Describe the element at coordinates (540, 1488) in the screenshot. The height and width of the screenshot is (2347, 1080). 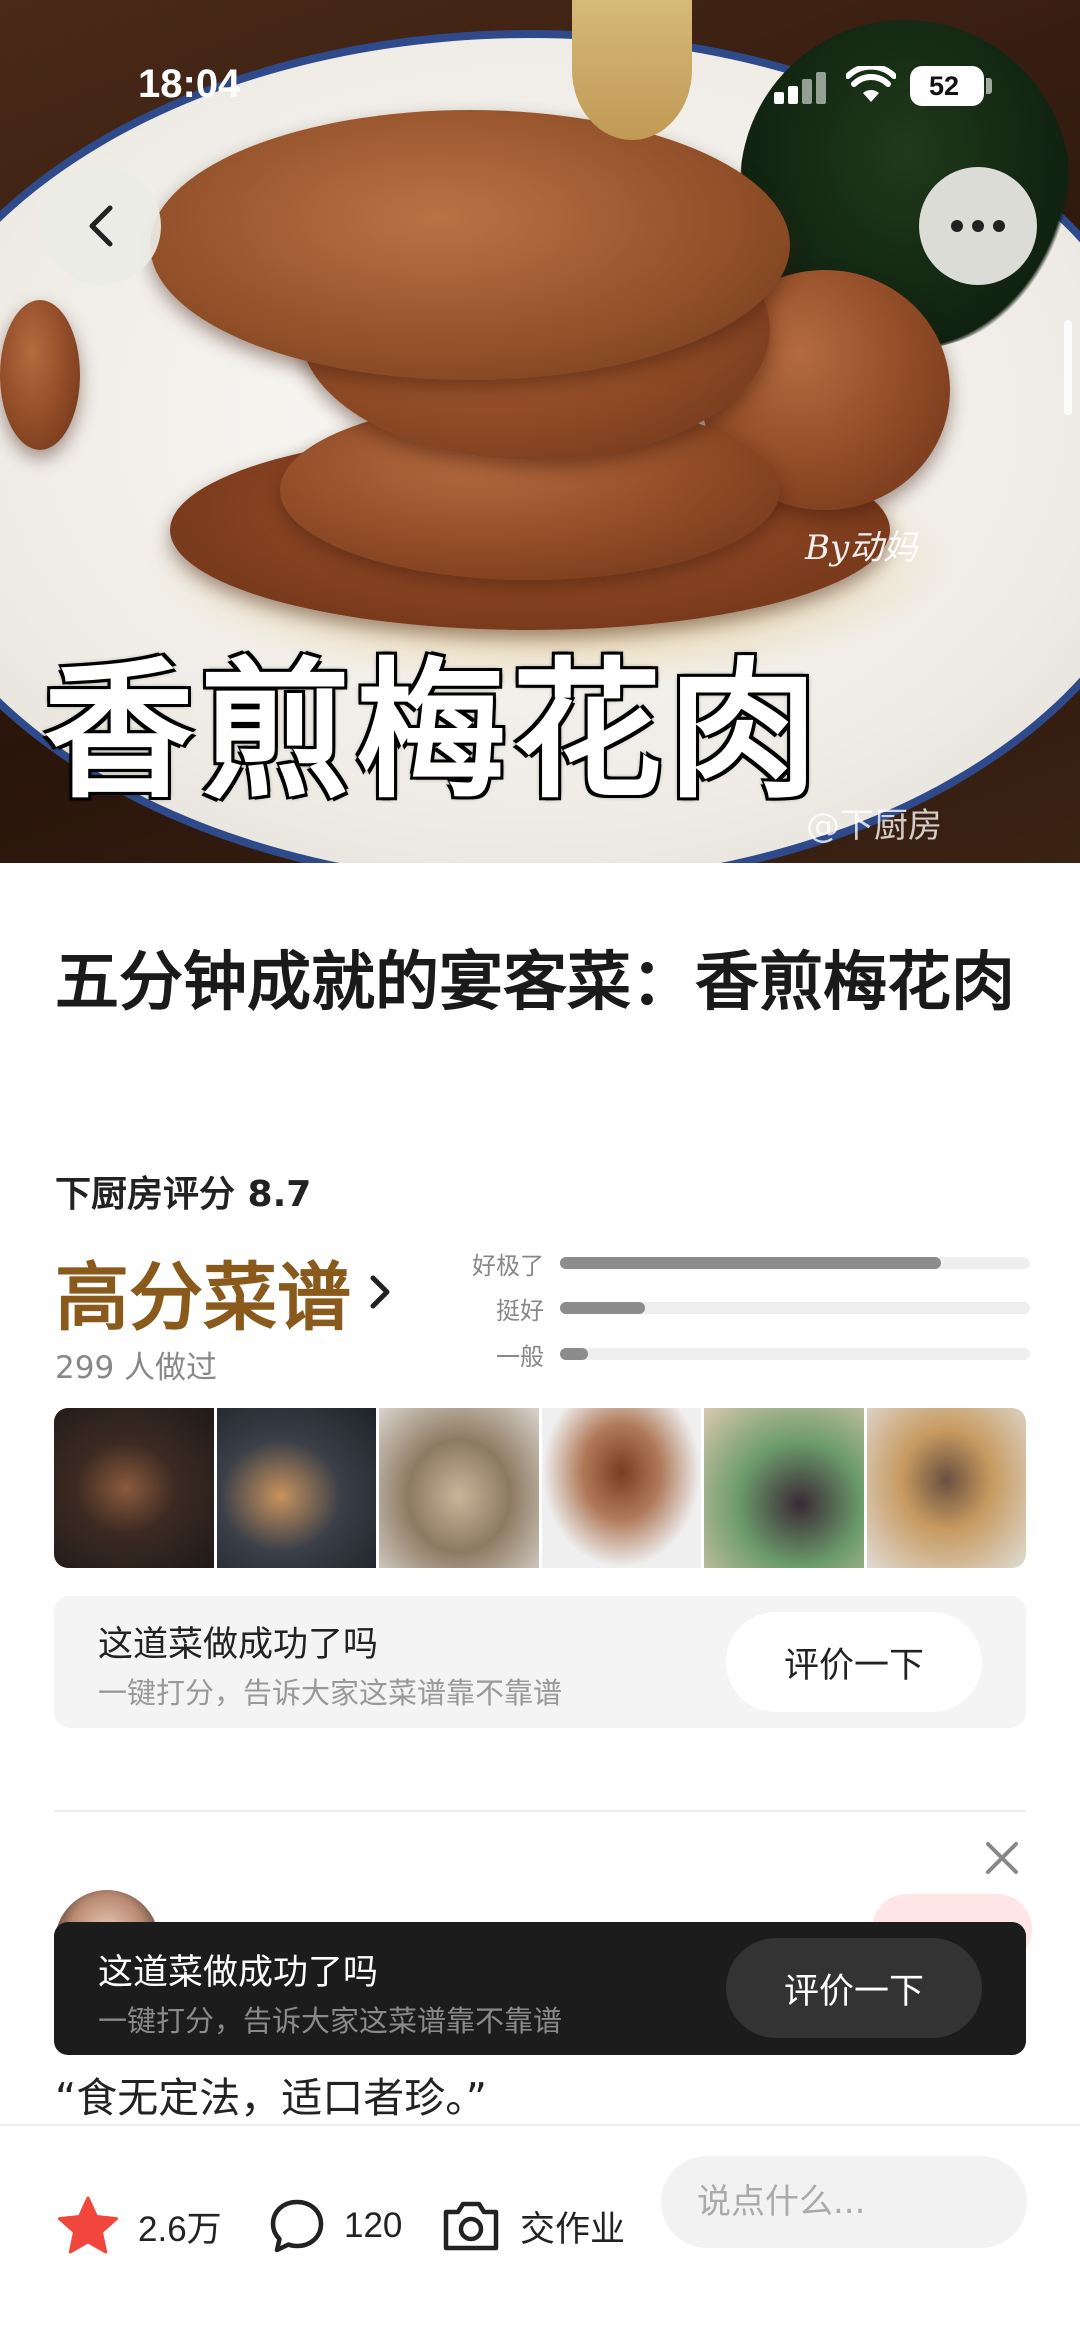
I see `user-photo-strip` at that location.